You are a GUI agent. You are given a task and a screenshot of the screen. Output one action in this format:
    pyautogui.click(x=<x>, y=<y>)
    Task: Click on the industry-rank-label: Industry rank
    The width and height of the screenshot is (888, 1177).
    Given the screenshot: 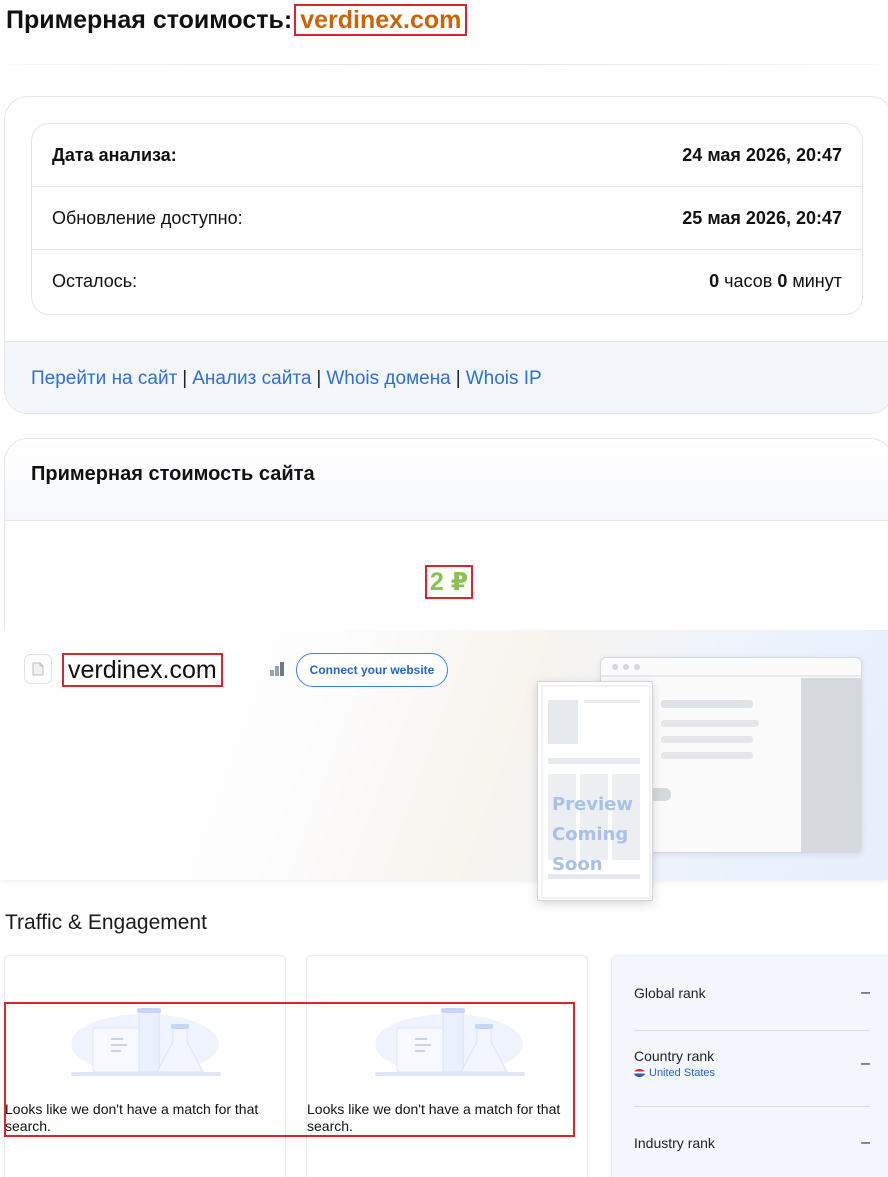 What is the action you would take?
    pyautogui.click(x=674, y=1143)
    